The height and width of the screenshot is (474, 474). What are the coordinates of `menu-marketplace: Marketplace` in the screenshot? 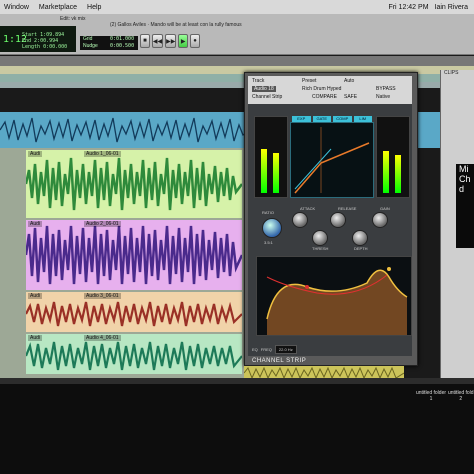 It's located at (58, 7).